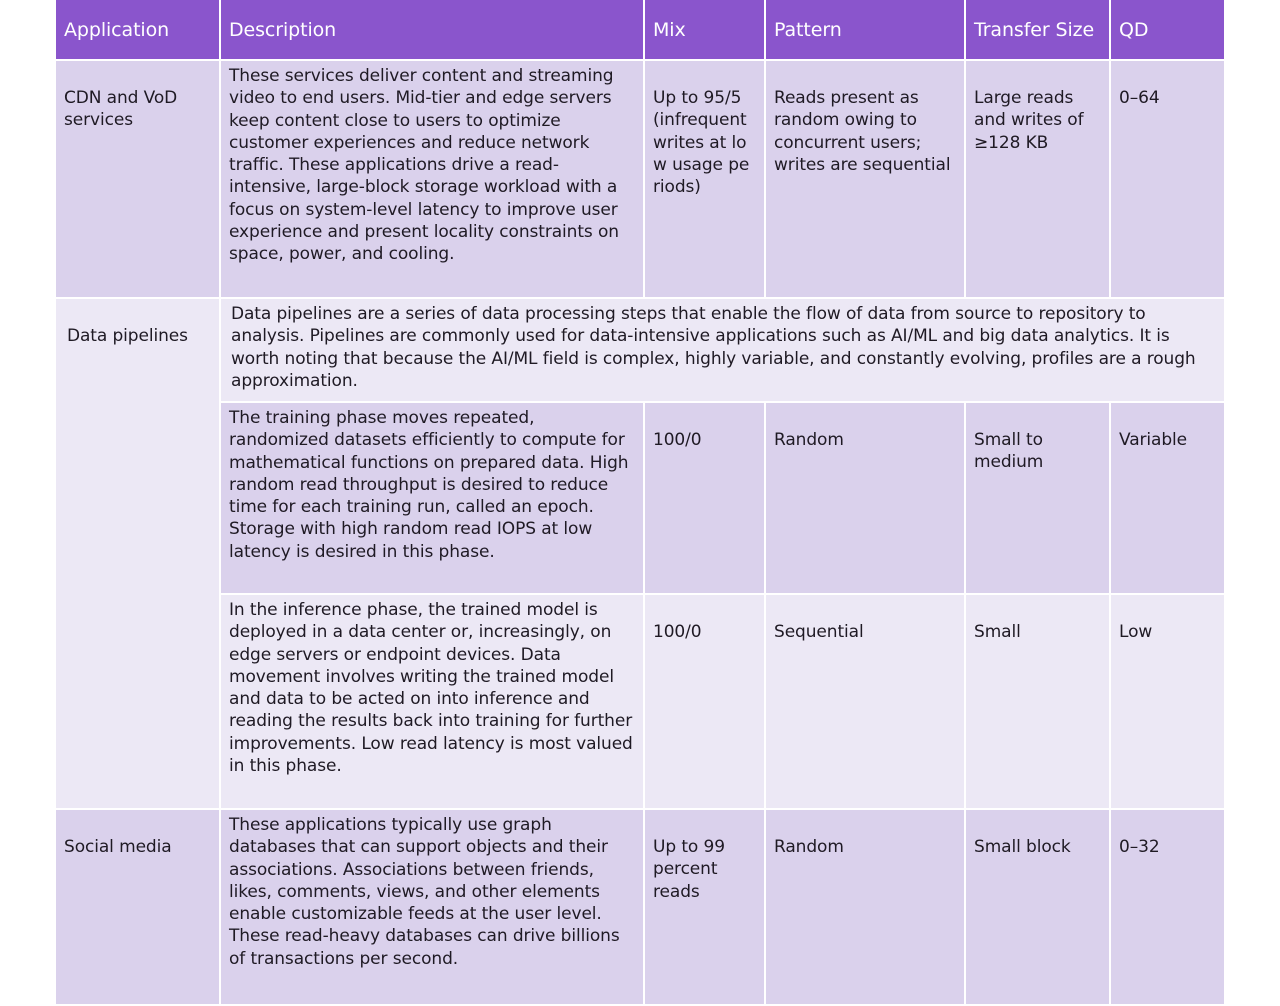 This screenshot has height=1006, width=1280. Describe the element at coordinates (137, 553) in the screenshot. I see `cell-application: Data pipelines` at that location.